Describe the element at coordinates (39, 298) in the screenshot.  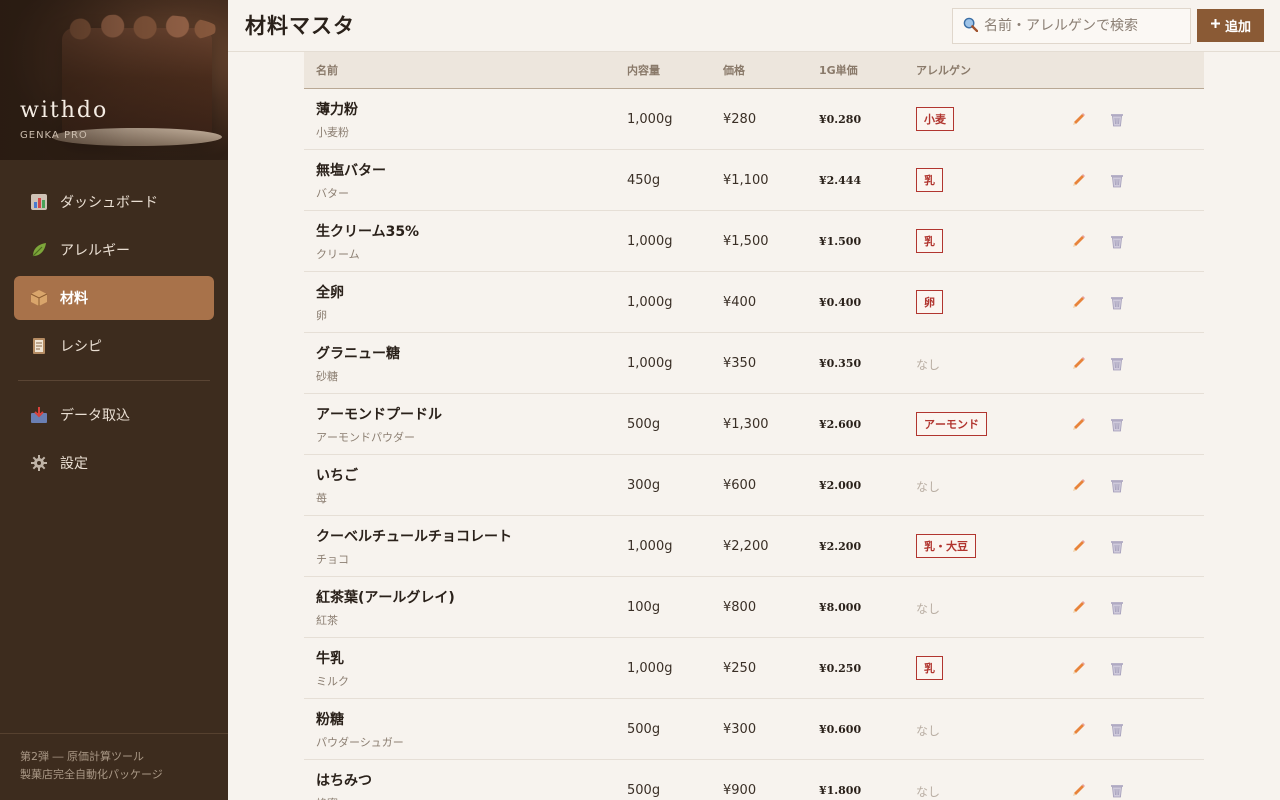
I see `box-icon` at that location.